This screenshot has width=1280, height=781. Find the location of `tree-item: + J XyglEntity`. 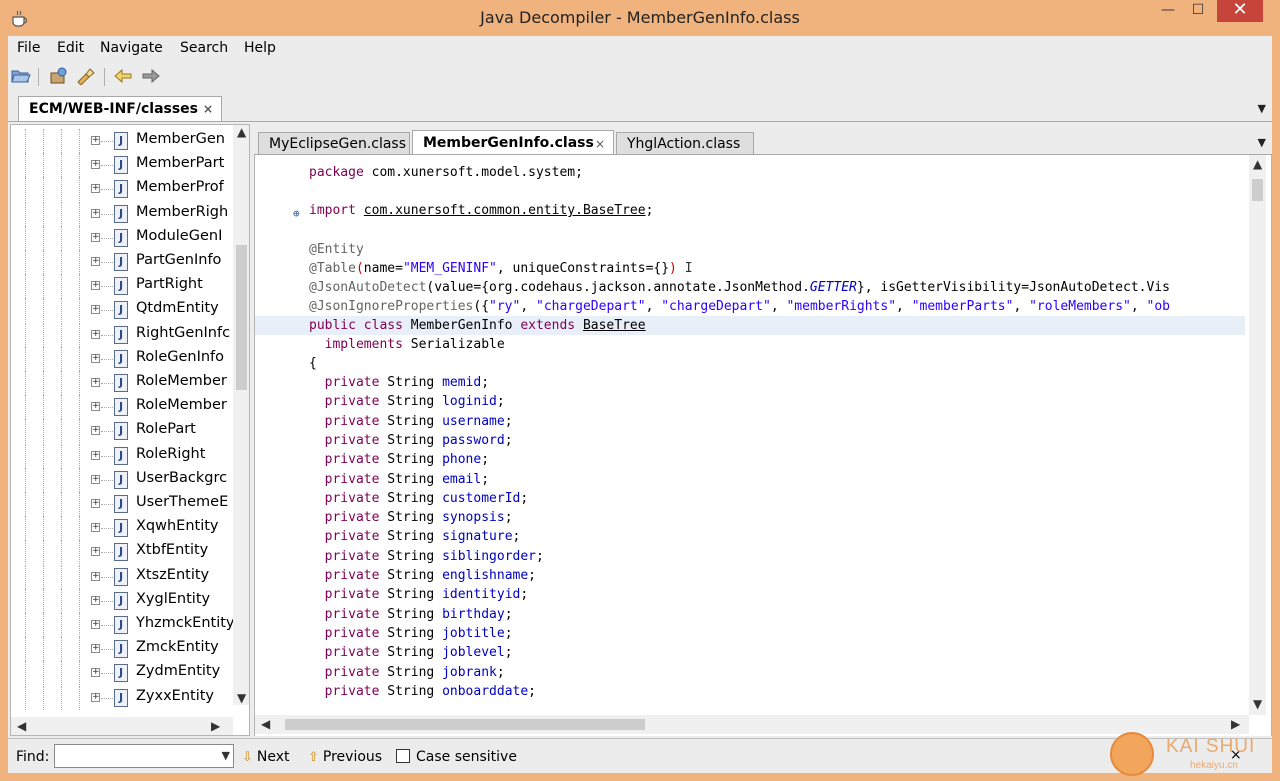

tree-item: + J XyglEntity is located at coordinates (121, 600).